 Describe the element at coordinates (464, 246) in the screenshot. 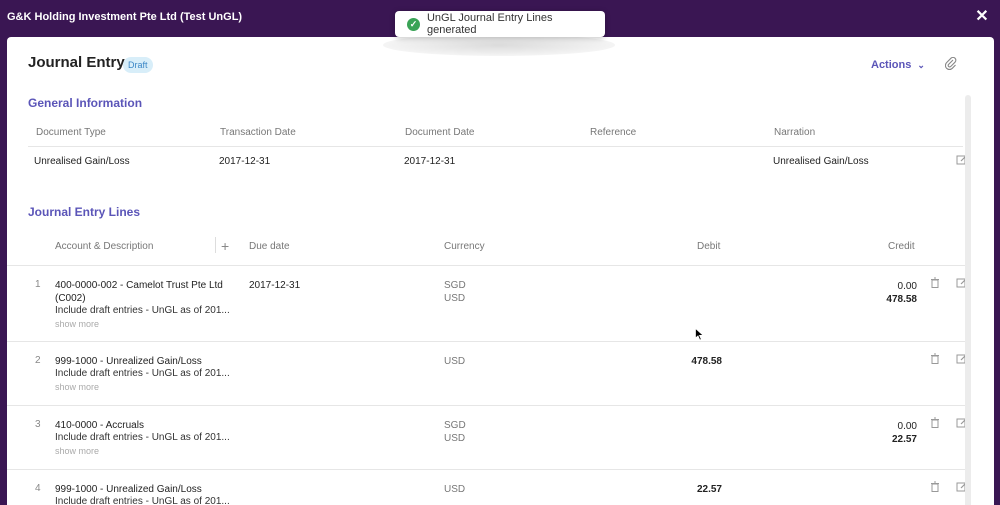

I see `header-currency: Currency` at that location.